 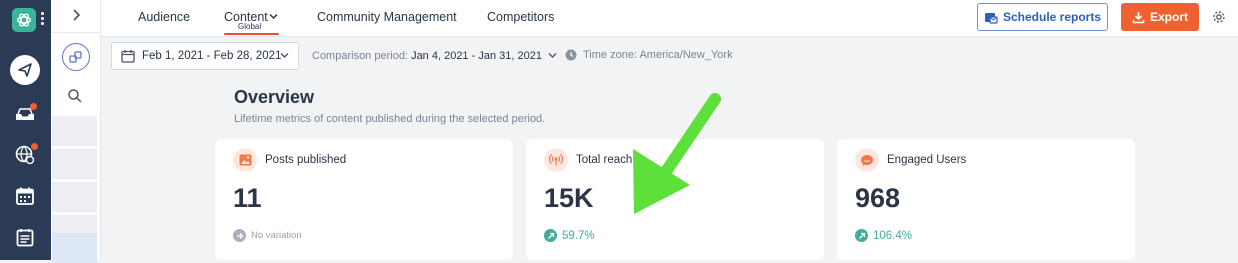 I want to click on metric-card-engaged-users: Engaged Users 968 106.4%, so click(x=986, y=199).